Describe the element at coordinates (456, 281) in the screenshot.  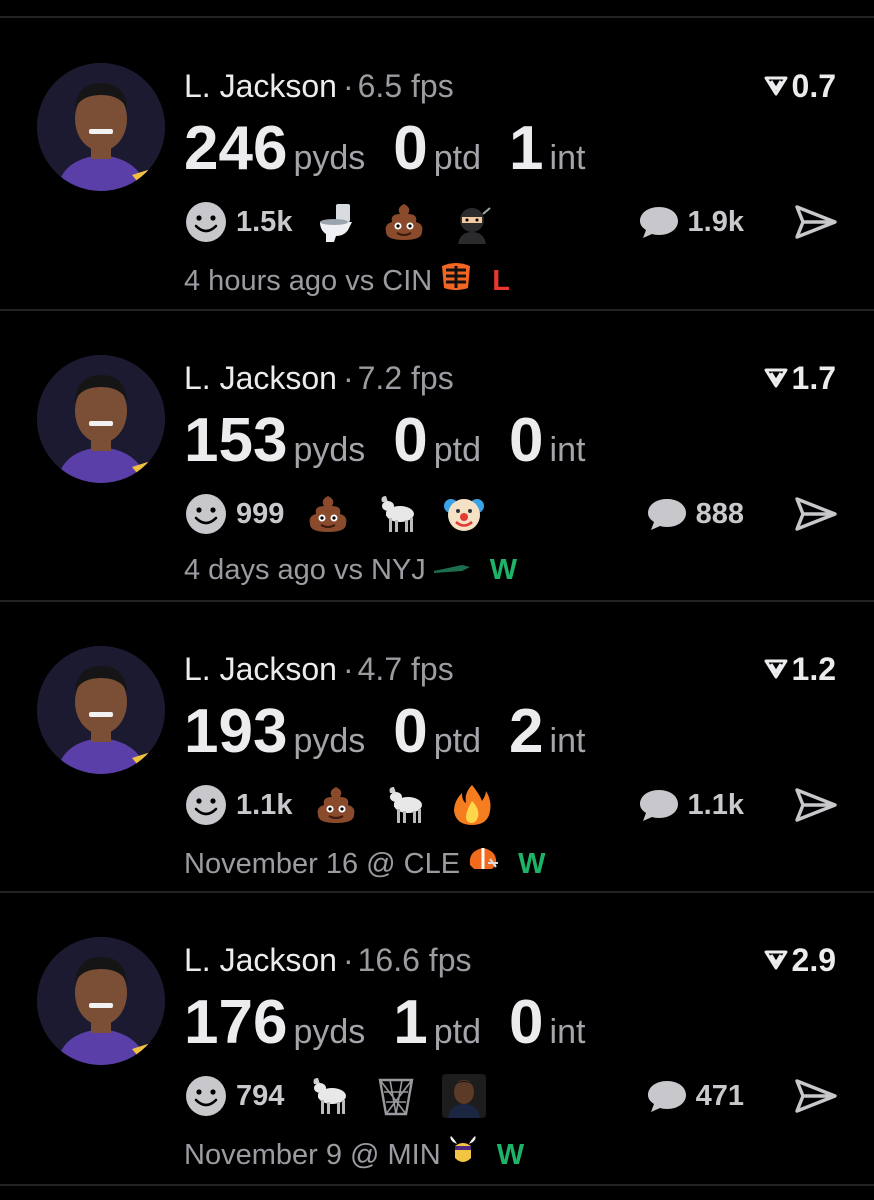
I see `bengals-logo-icon` at that location.